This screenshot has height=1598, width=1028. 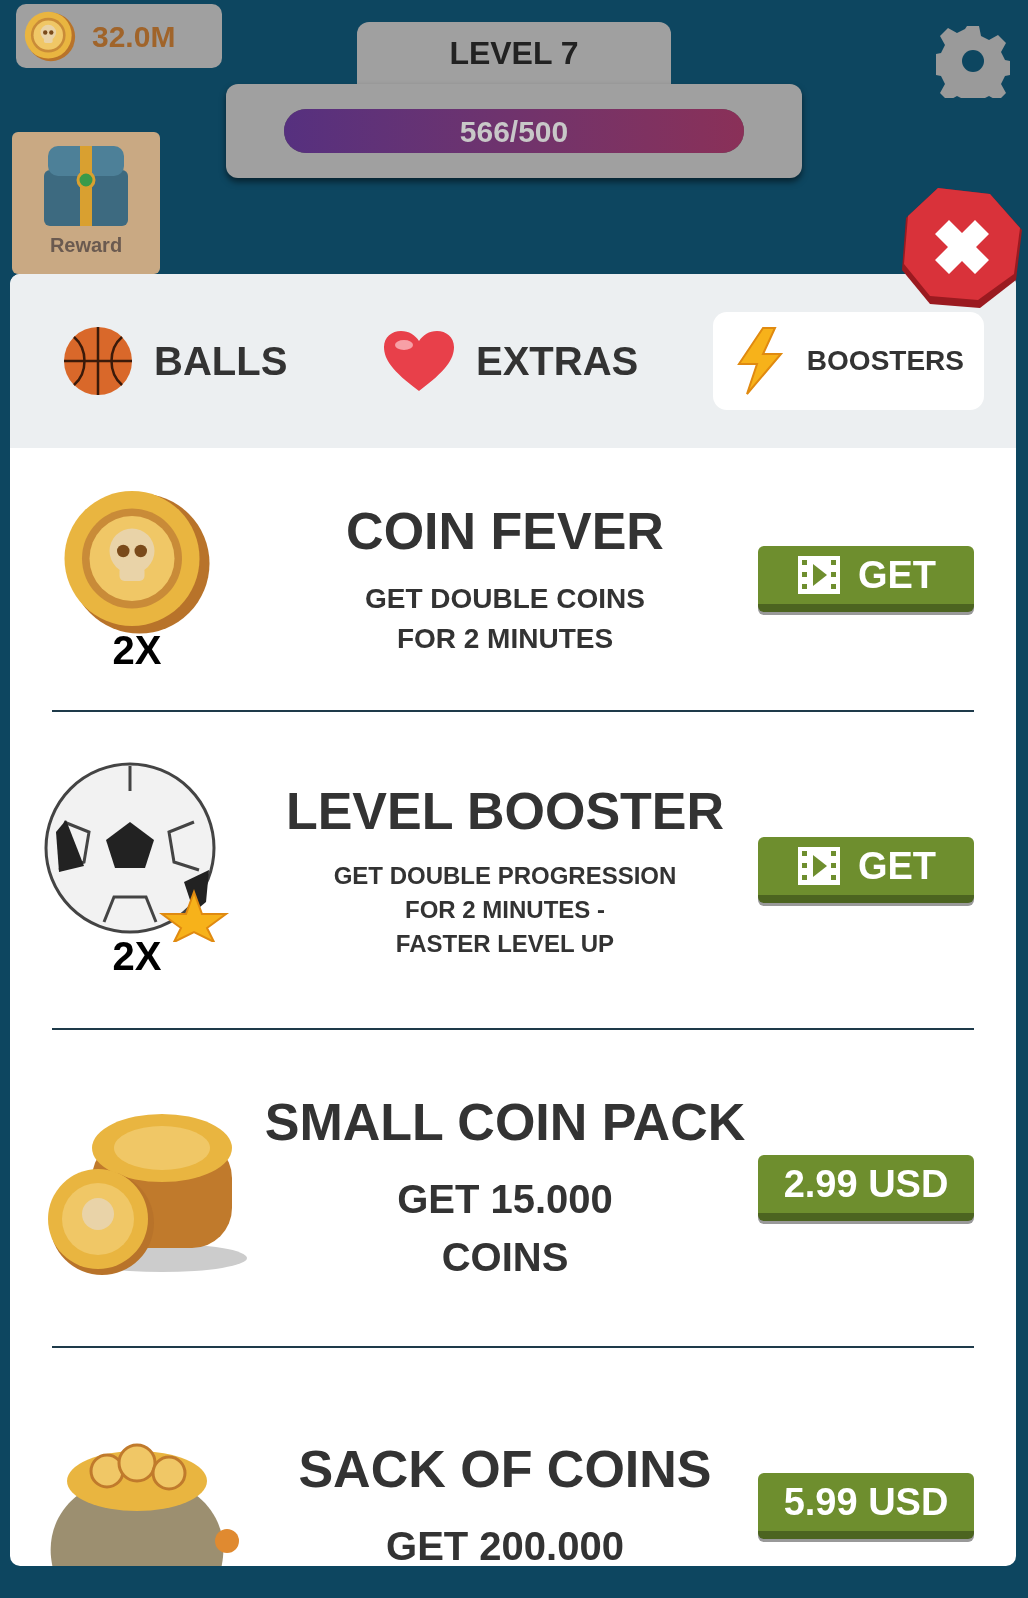 What do you see at coordinates (98, 361) in the screenshot?
I see `basketball-icon` at bounding box center [98, 361].